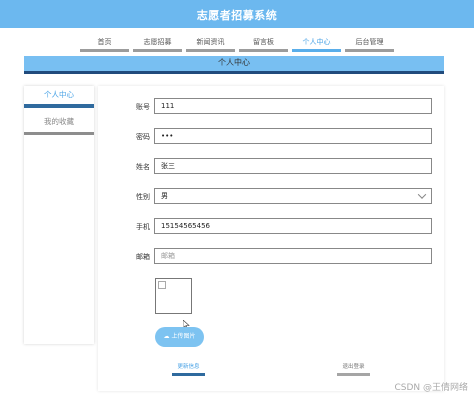 This screenshot has height=399, width=474. What do you see at coordinates (183, 336) in the screenshot?
I see `upload-button-label: 上传图片` at bounding box center [183, 336].